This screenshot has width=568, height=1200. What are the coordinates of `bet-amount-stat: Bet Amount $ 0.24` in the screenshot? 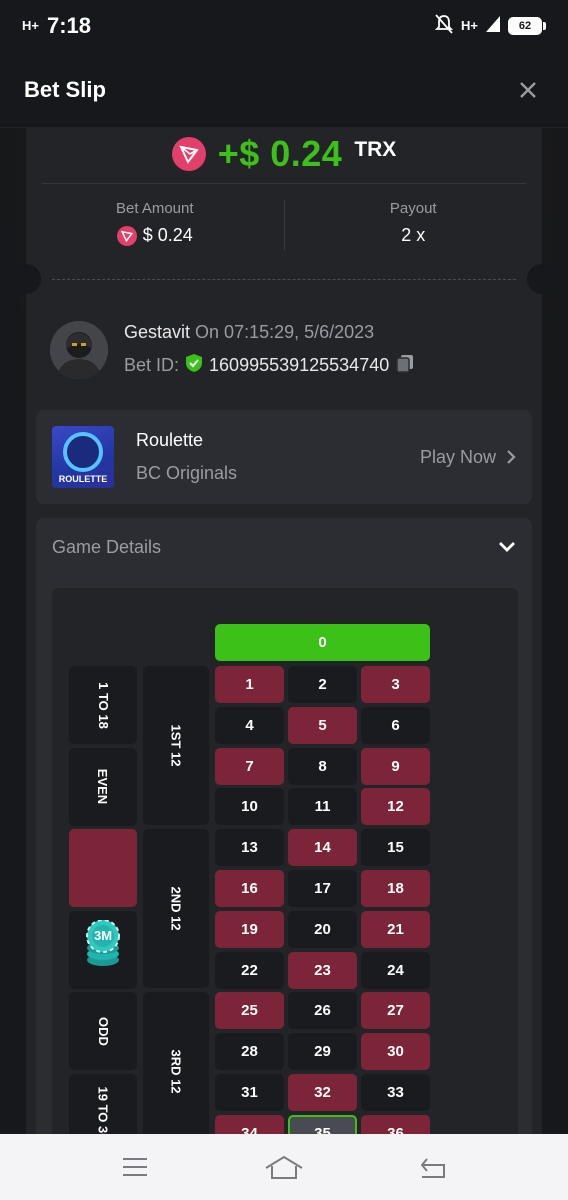 It's located at (155, 227).